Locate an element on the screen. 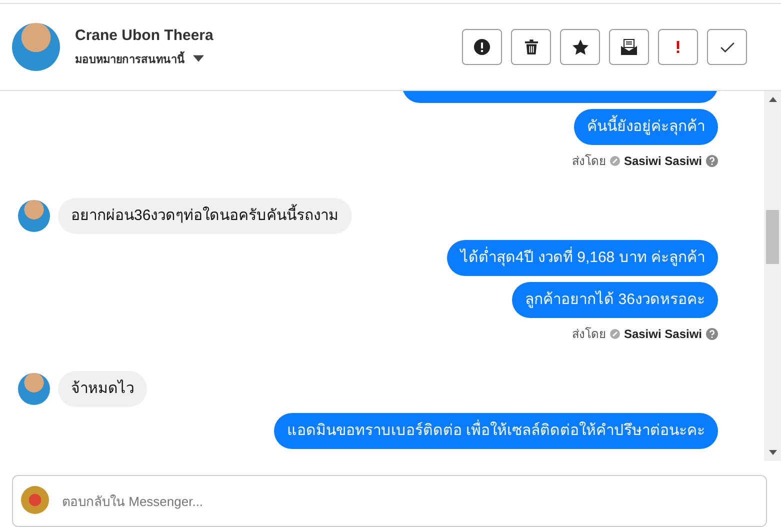  trash-icon is located at coordinates (531, 47).